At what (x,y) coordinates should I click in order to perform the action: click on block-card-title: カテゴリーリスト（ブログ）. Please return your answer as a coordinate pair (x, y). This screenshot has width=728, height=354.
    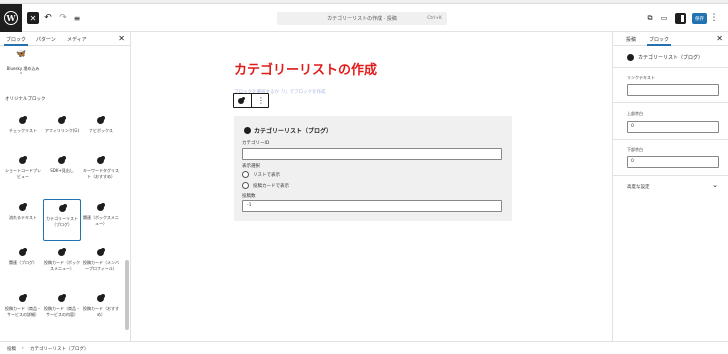
    Looking at the image, I should click on (671, 58).